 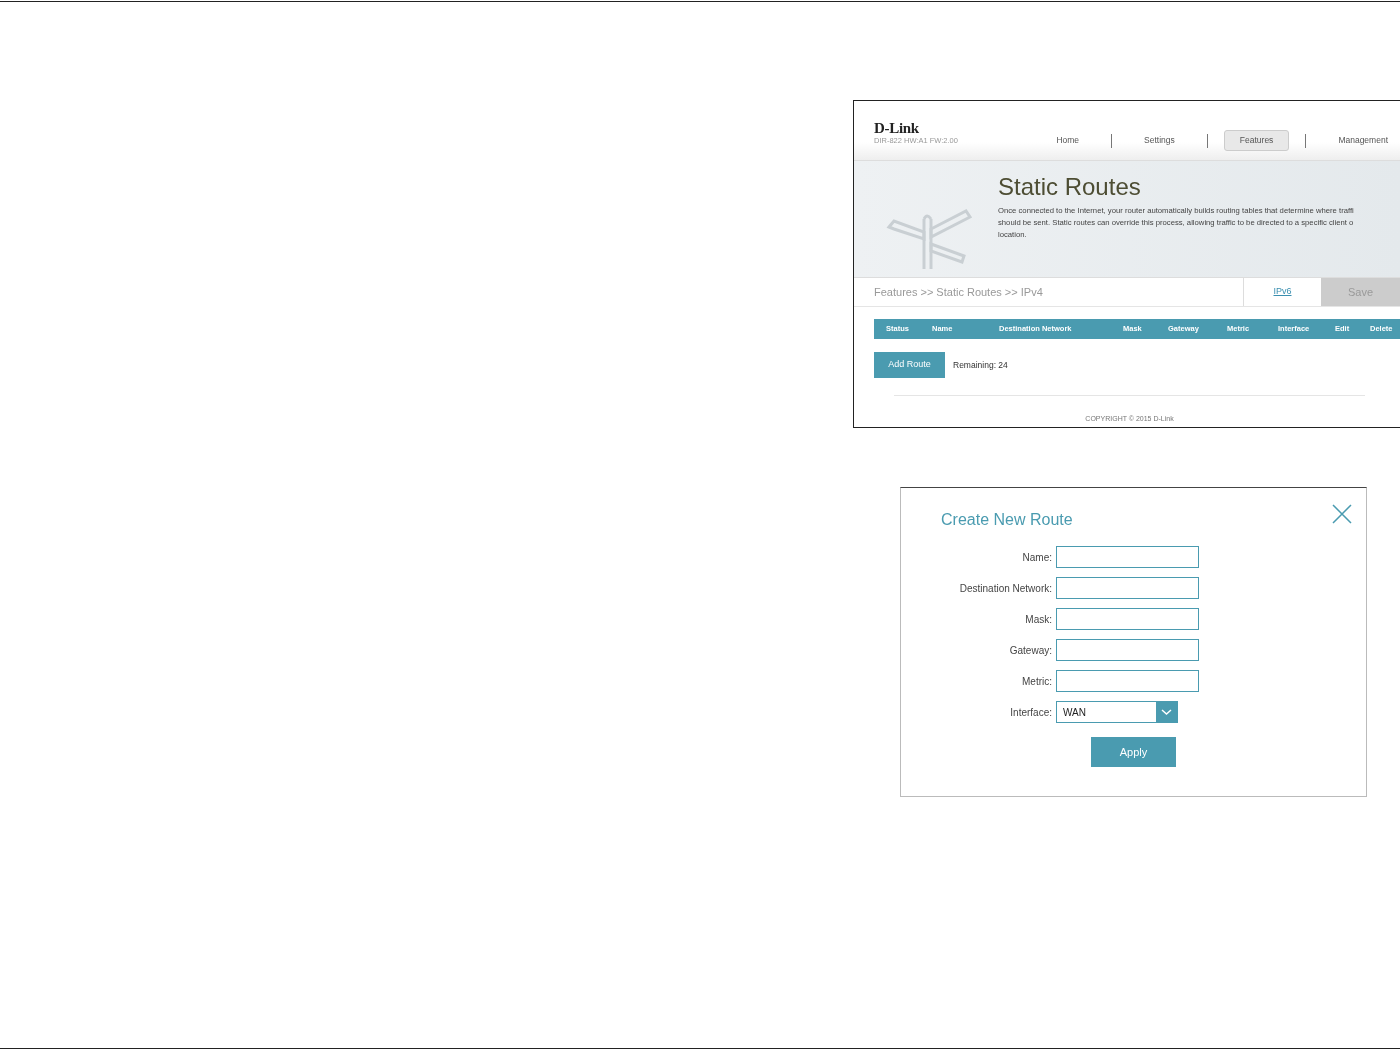 I want to click on breadcrumb: Features >> Static Routes >> IPv4, so click(x=958, y=292).